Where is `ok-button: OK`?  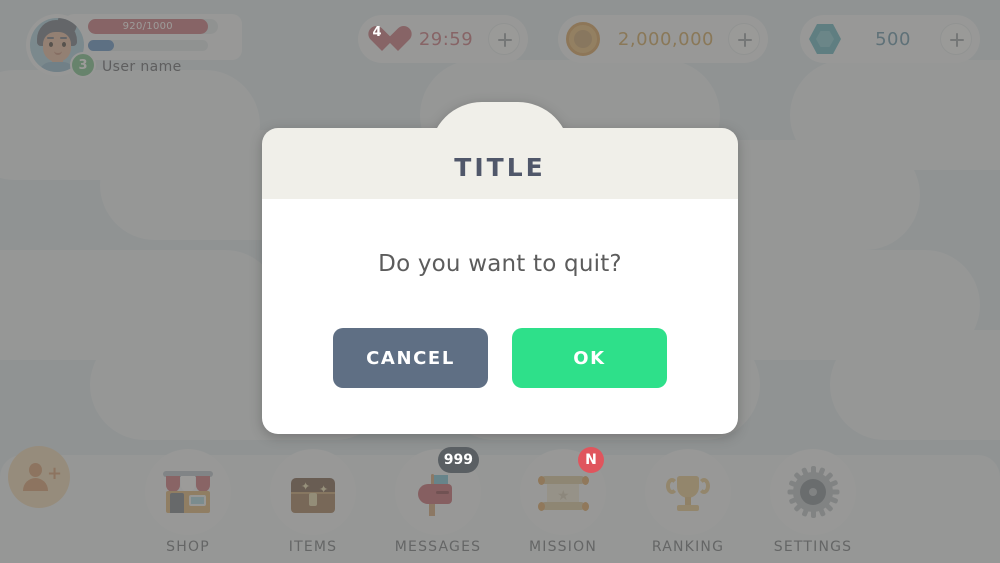
ok-button: OK is located at coordinates (589, 358).